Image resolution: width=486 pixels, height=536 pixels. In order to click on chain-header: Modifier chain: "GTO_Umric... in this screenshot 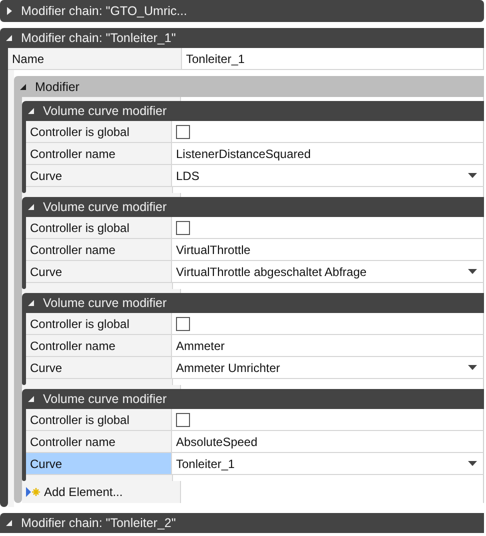, I will do `click(242, 11)`.